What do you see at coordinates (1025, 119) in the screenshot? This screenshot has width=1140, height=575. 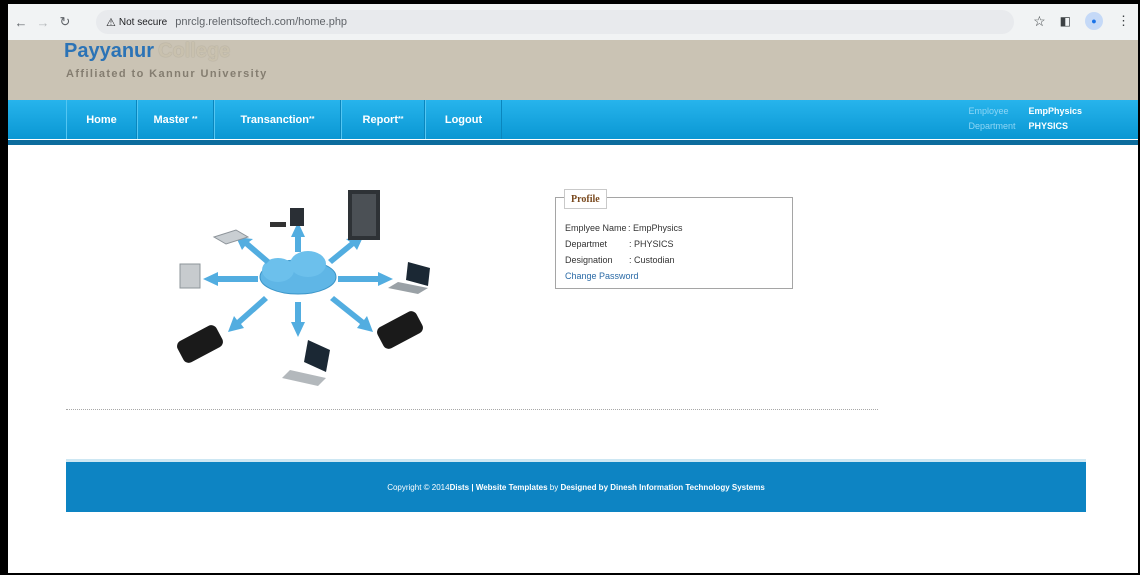 I see `user-info: Employee EmpPhysics Department PHYSICS` at bounding box center [1025, 119].